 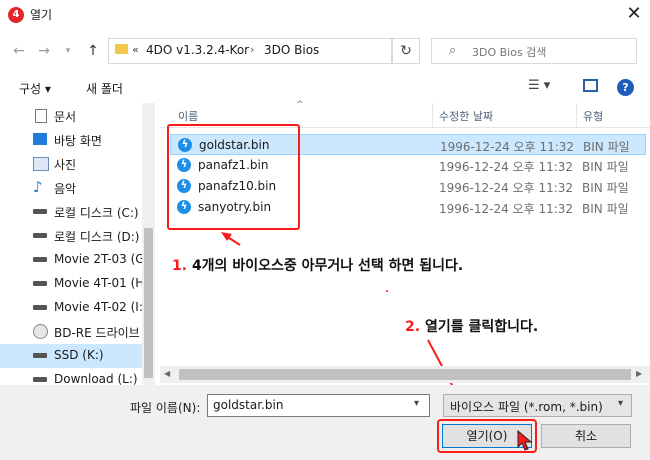 What do you see at coordinates (197, 50) in the screenshot?
I see `breadcrumb-item: 4DO v1.3.2.4-Kor` at bounding box center [197, 50].